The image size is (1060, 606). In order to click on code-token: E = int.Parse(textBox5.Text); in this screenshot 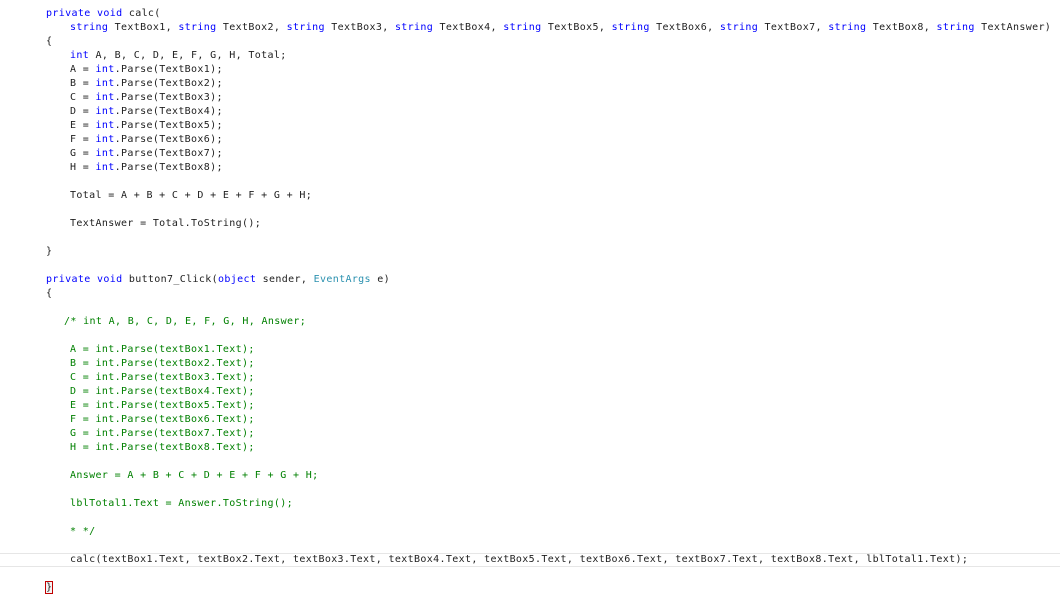, I will do `click(162, 405)`.